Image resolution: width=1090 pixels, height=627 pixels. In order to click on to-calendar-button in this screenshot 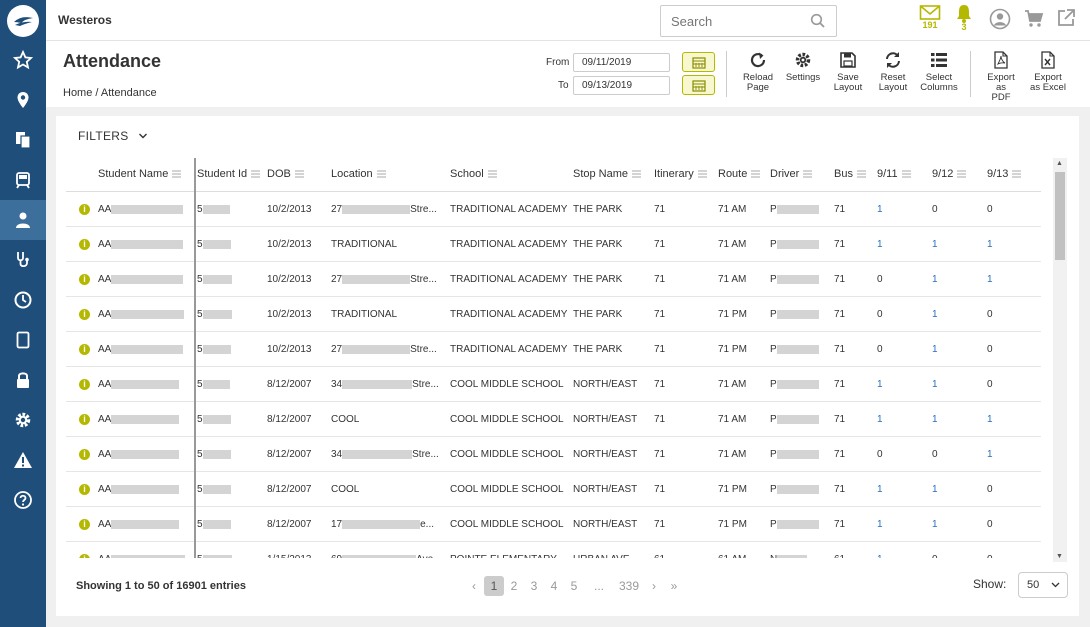, I will do `click(698, 85)`.